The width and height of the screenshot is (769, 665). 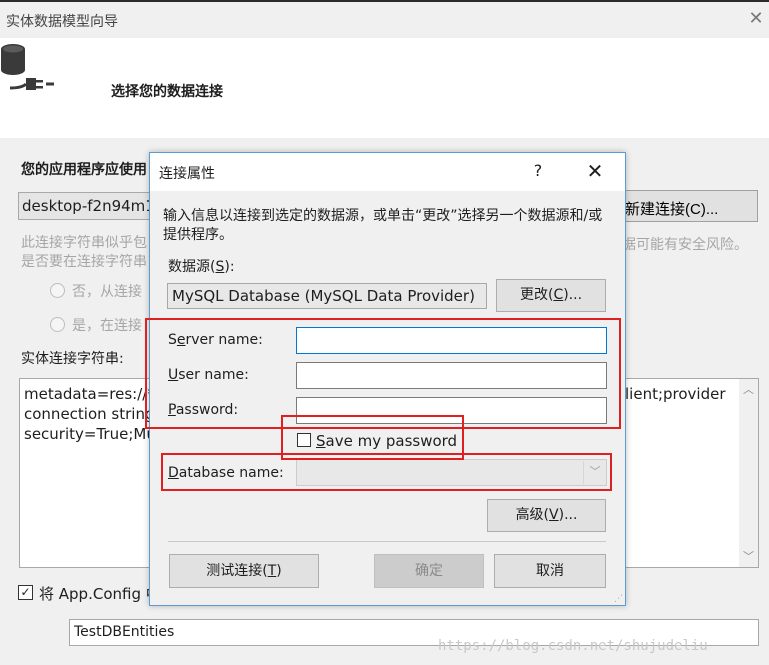 I want to click on advanced-pre: 高级(, so click(x=532, y=515).